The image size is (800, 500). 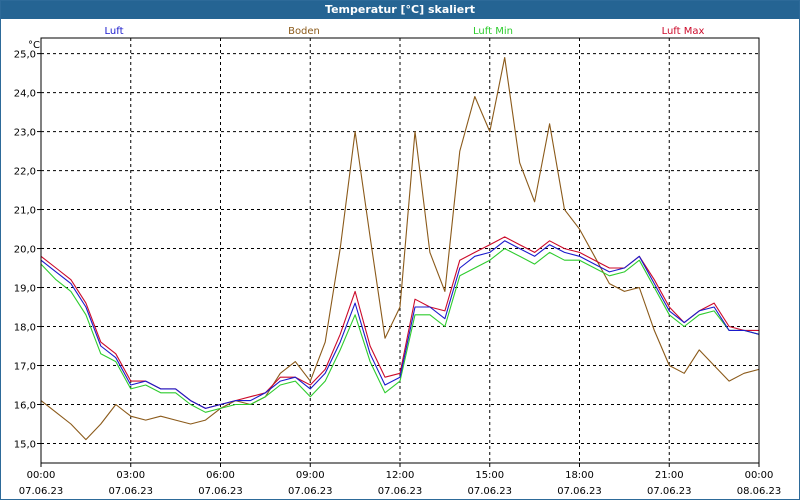 What do you see at coordinates (220, 475) in the screenshot?
I see `x-tick-time-label: 06:00` at bounding box center [220, 475].